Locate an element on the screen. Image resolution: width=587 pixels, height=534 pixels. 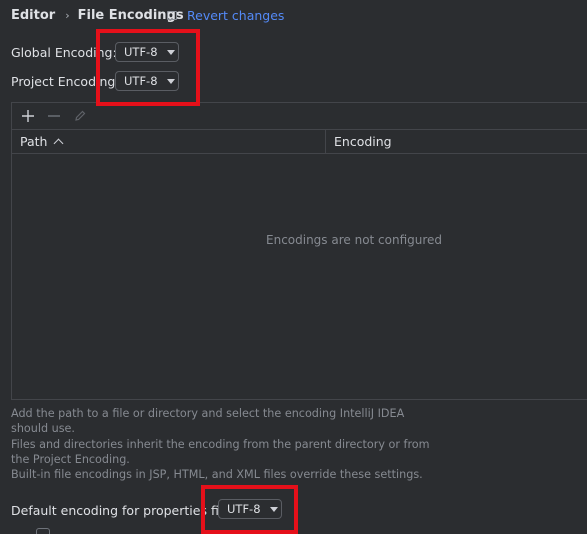
sort-ascending-icon is located at coordinates (59, 143).